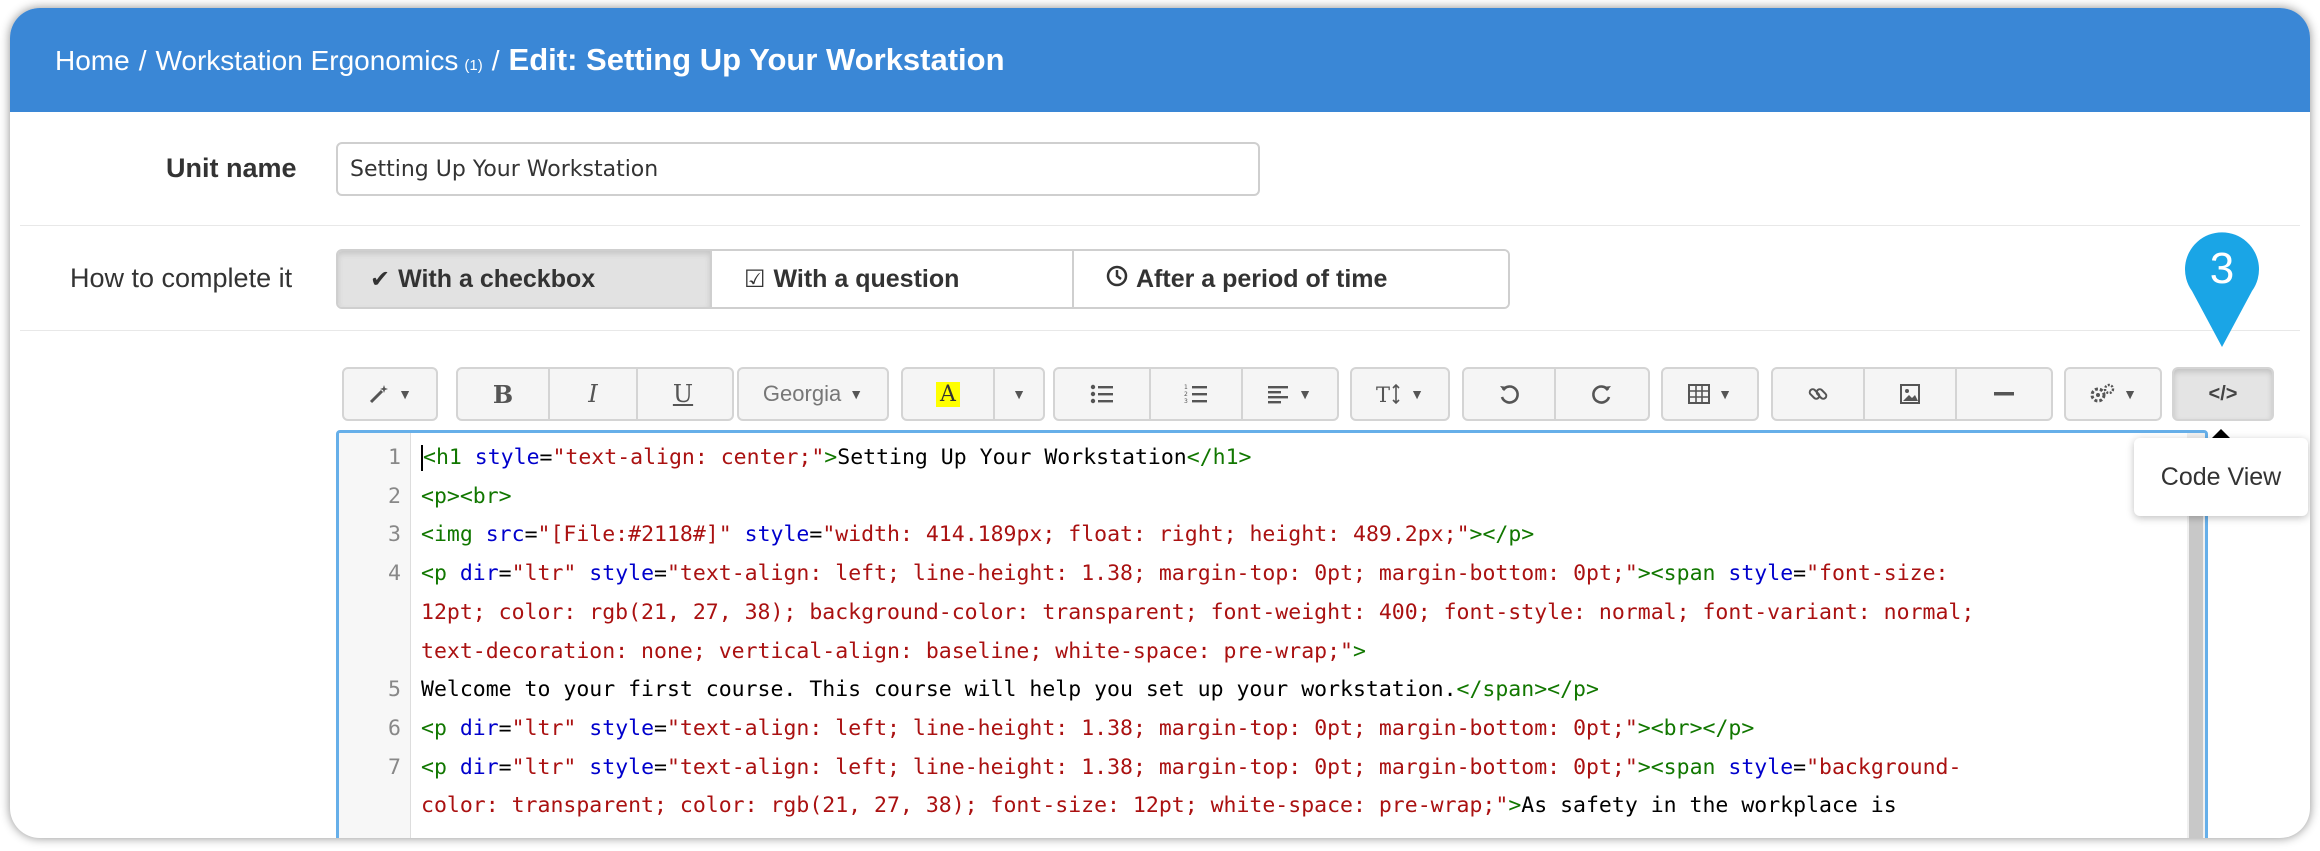 Image resolution: width=2320 pixels, height=851 pixels. What do you see at coordinates (802, 393) in the screenshot?
I see `font-family-value: Georgia` at bounding box center [802, 393].